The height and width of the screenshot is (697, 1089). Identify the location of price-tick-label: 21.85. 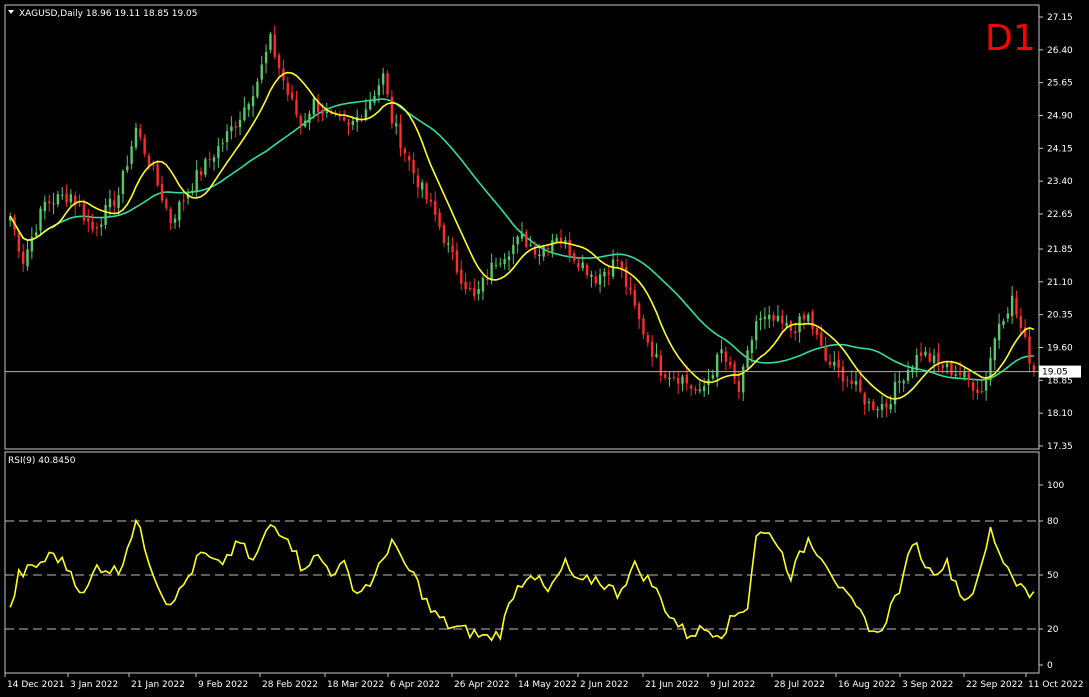
(1060, 250).